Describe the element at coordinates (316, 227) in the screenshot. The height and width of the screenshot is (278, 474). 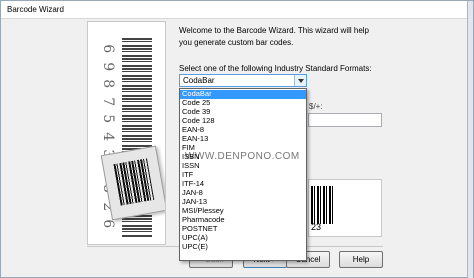
I see `preview-digits: 23` at that location.